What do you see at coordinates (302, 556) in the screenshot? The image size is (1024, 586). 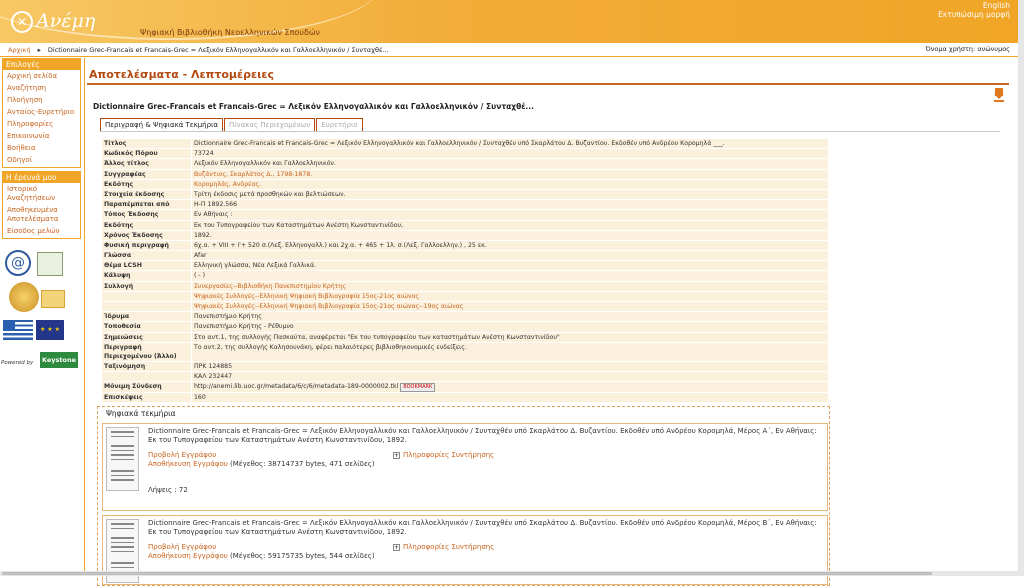 I see `document-size: (Μέγεθος: 59175735 bytes, 544 σελίδες)` at bounding box center [302, 556].